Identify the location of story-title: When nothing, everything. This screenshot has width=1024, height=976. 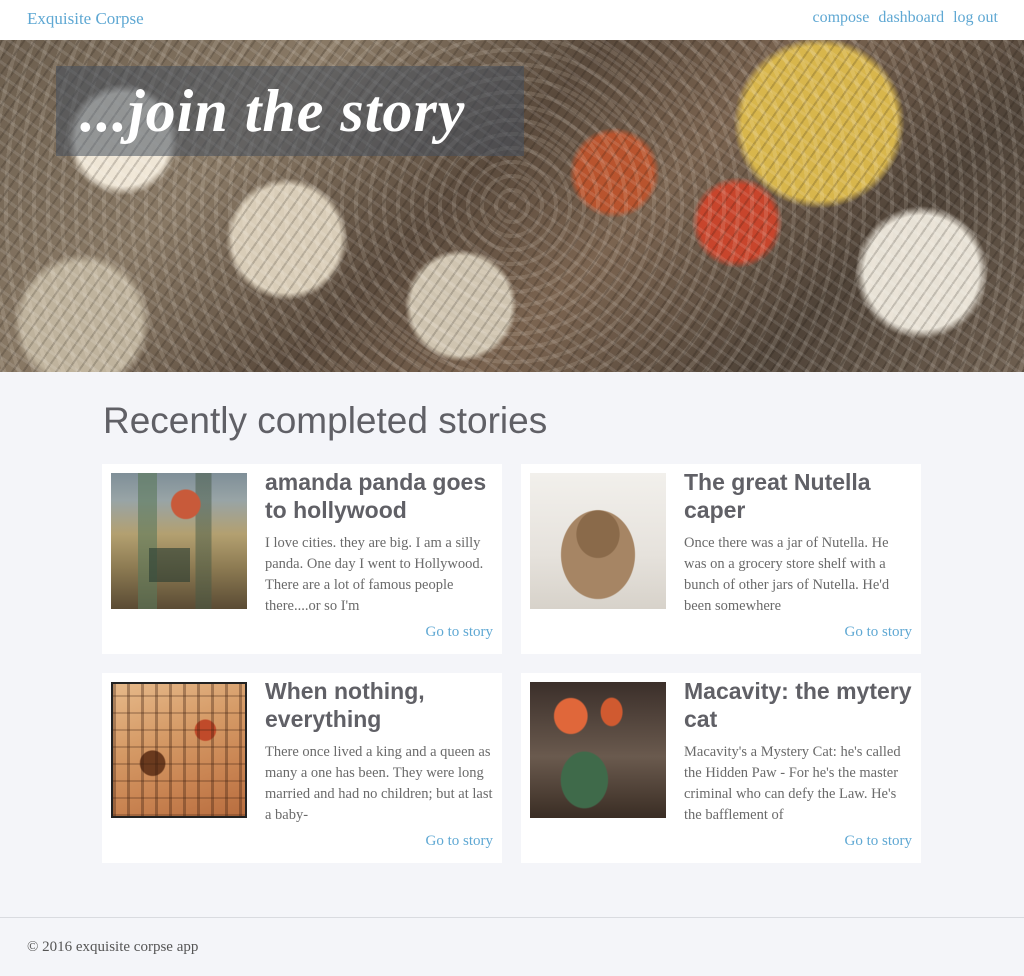
(345, 705).